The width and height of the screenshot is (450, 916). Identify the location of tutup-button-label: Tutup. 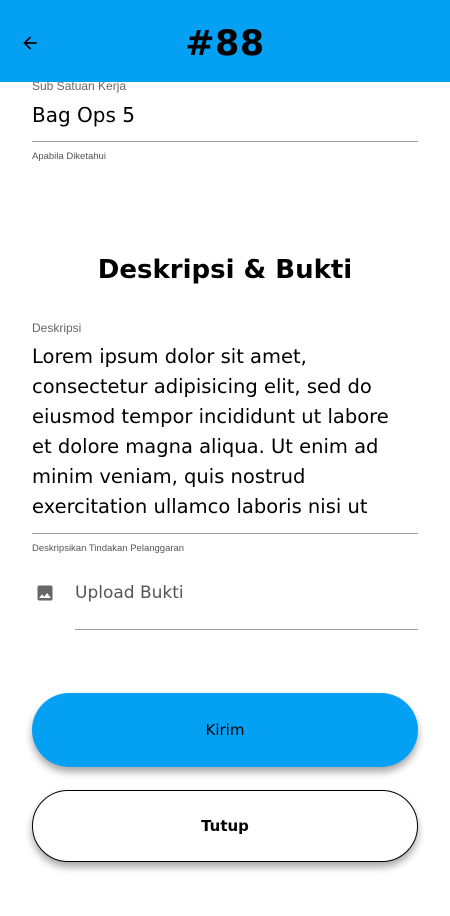
(225, 826).